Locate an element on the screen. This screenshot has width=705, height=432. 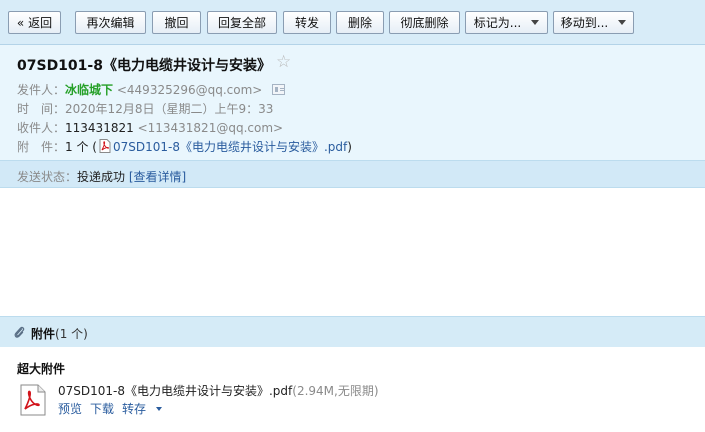
recipient-row: 收件人：113431821 <113431821@qq.com> is located at coordinates (150, 127).